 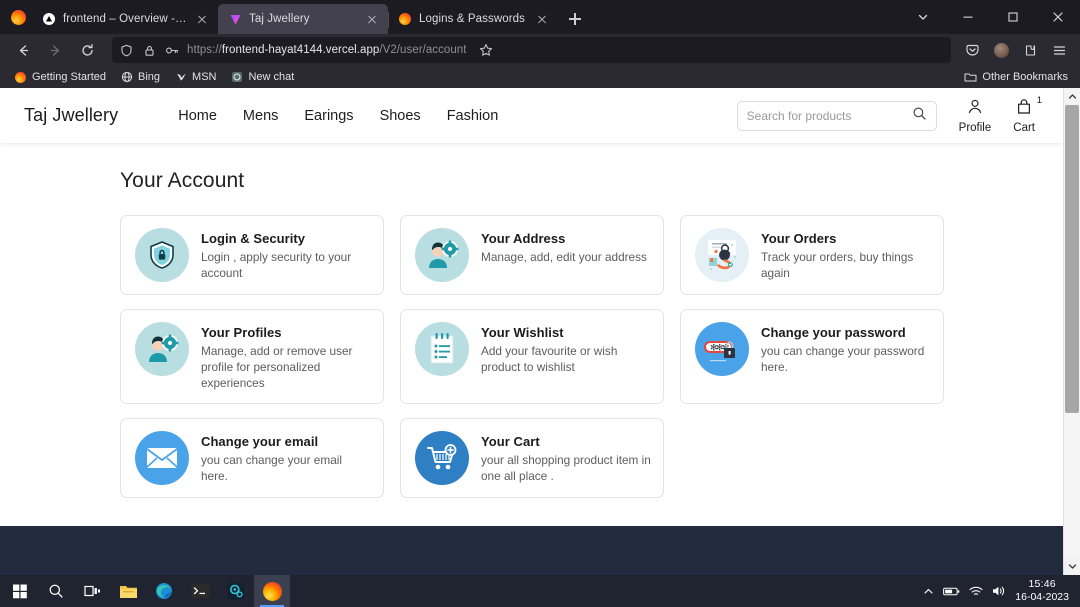 I want to click on tab-logins-passwords: Logins & Passwords, so click(x=473, y=19).